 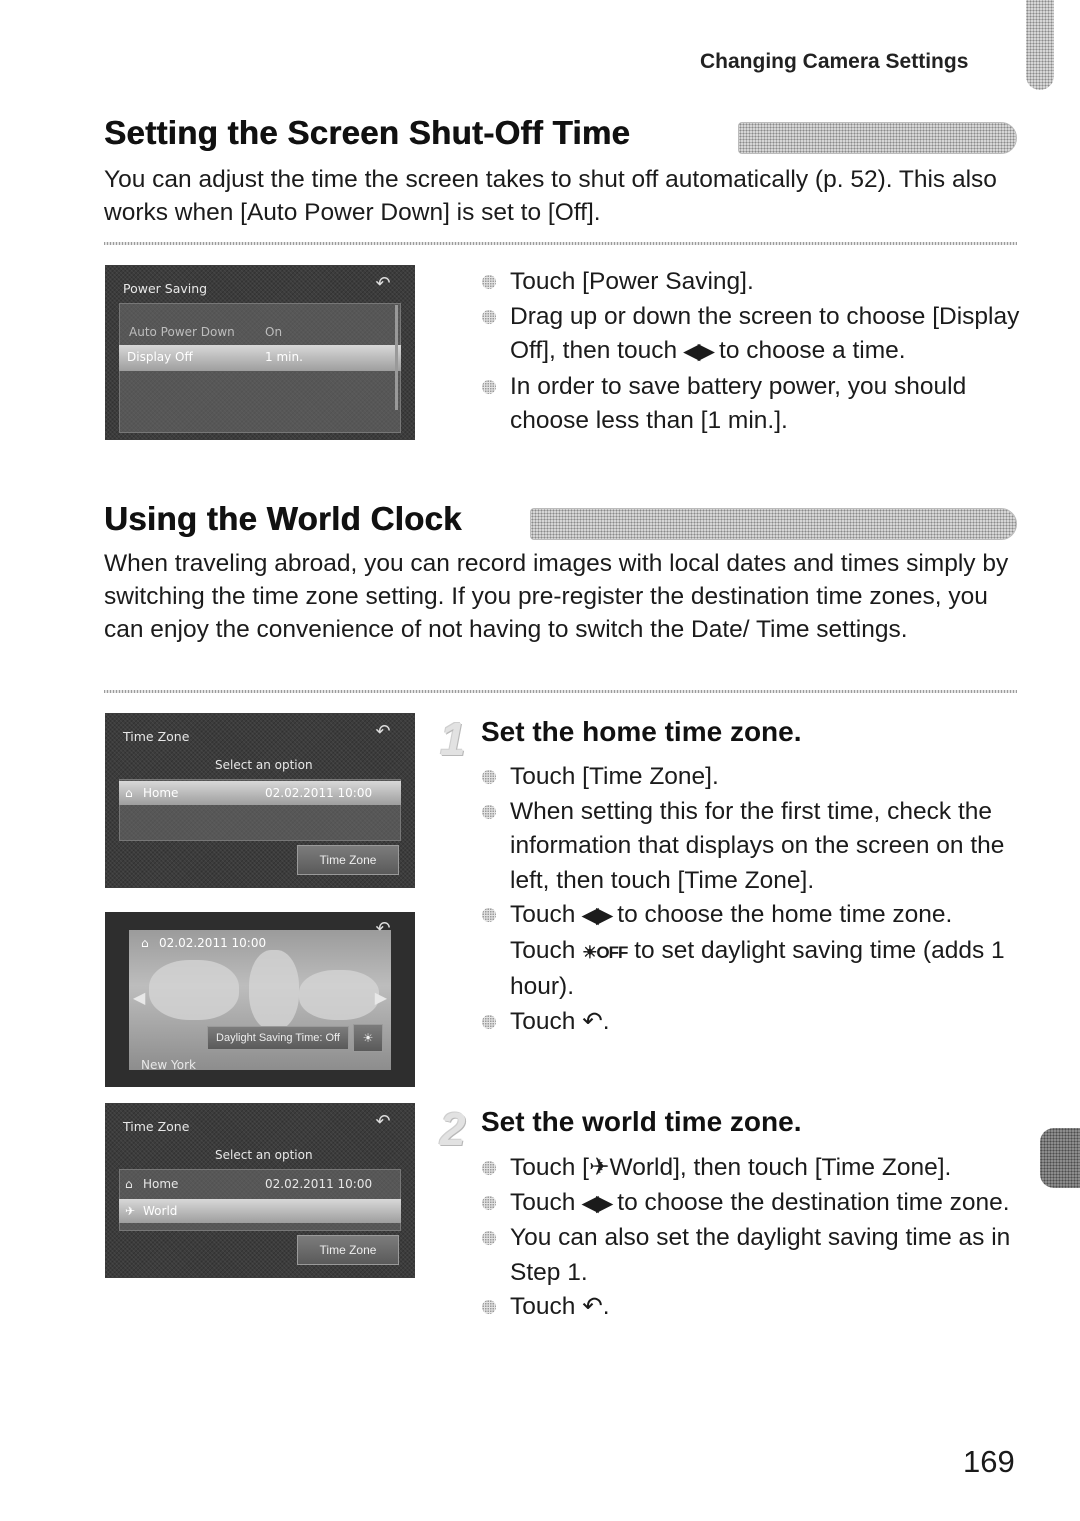 I want to click on setting-label: Auto Power Down, so click(x=182, y=332).